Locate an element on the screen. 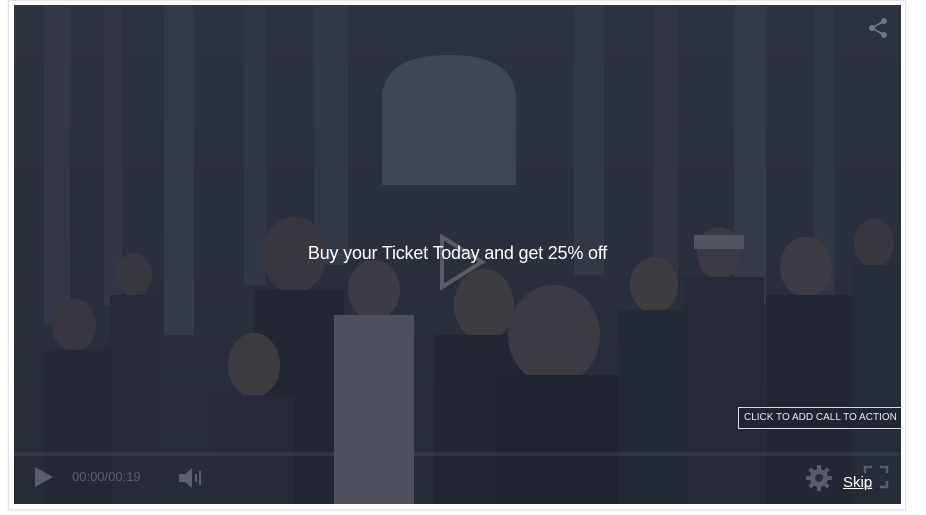 This screenshot has height=515, width=926. volume-icon is located at coordinates (190, 478).